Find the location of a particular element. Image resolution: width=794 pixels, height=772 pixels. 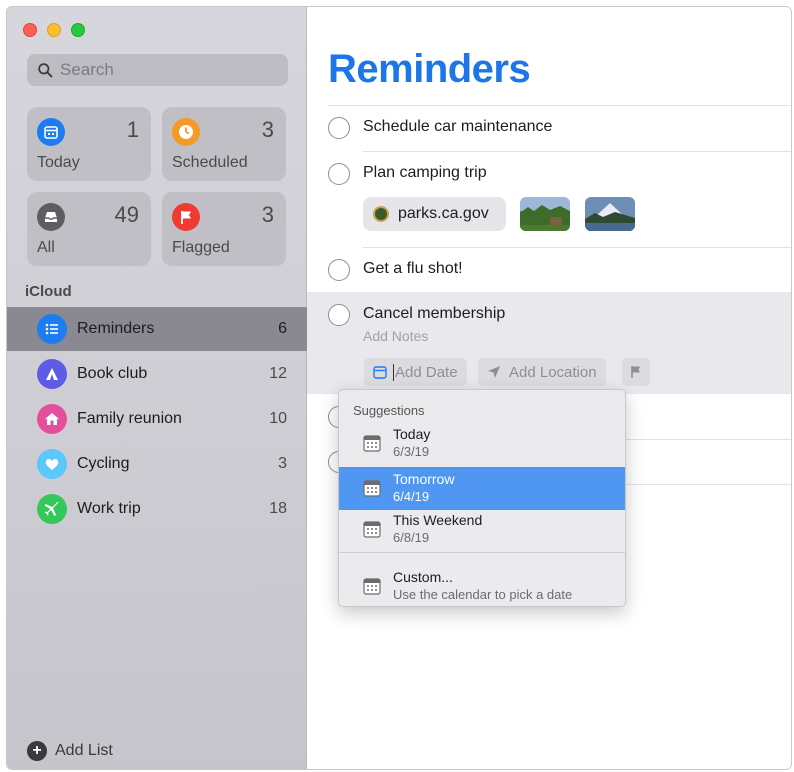

smart-list-label: Scheduled is located at coordinates (210, 162).